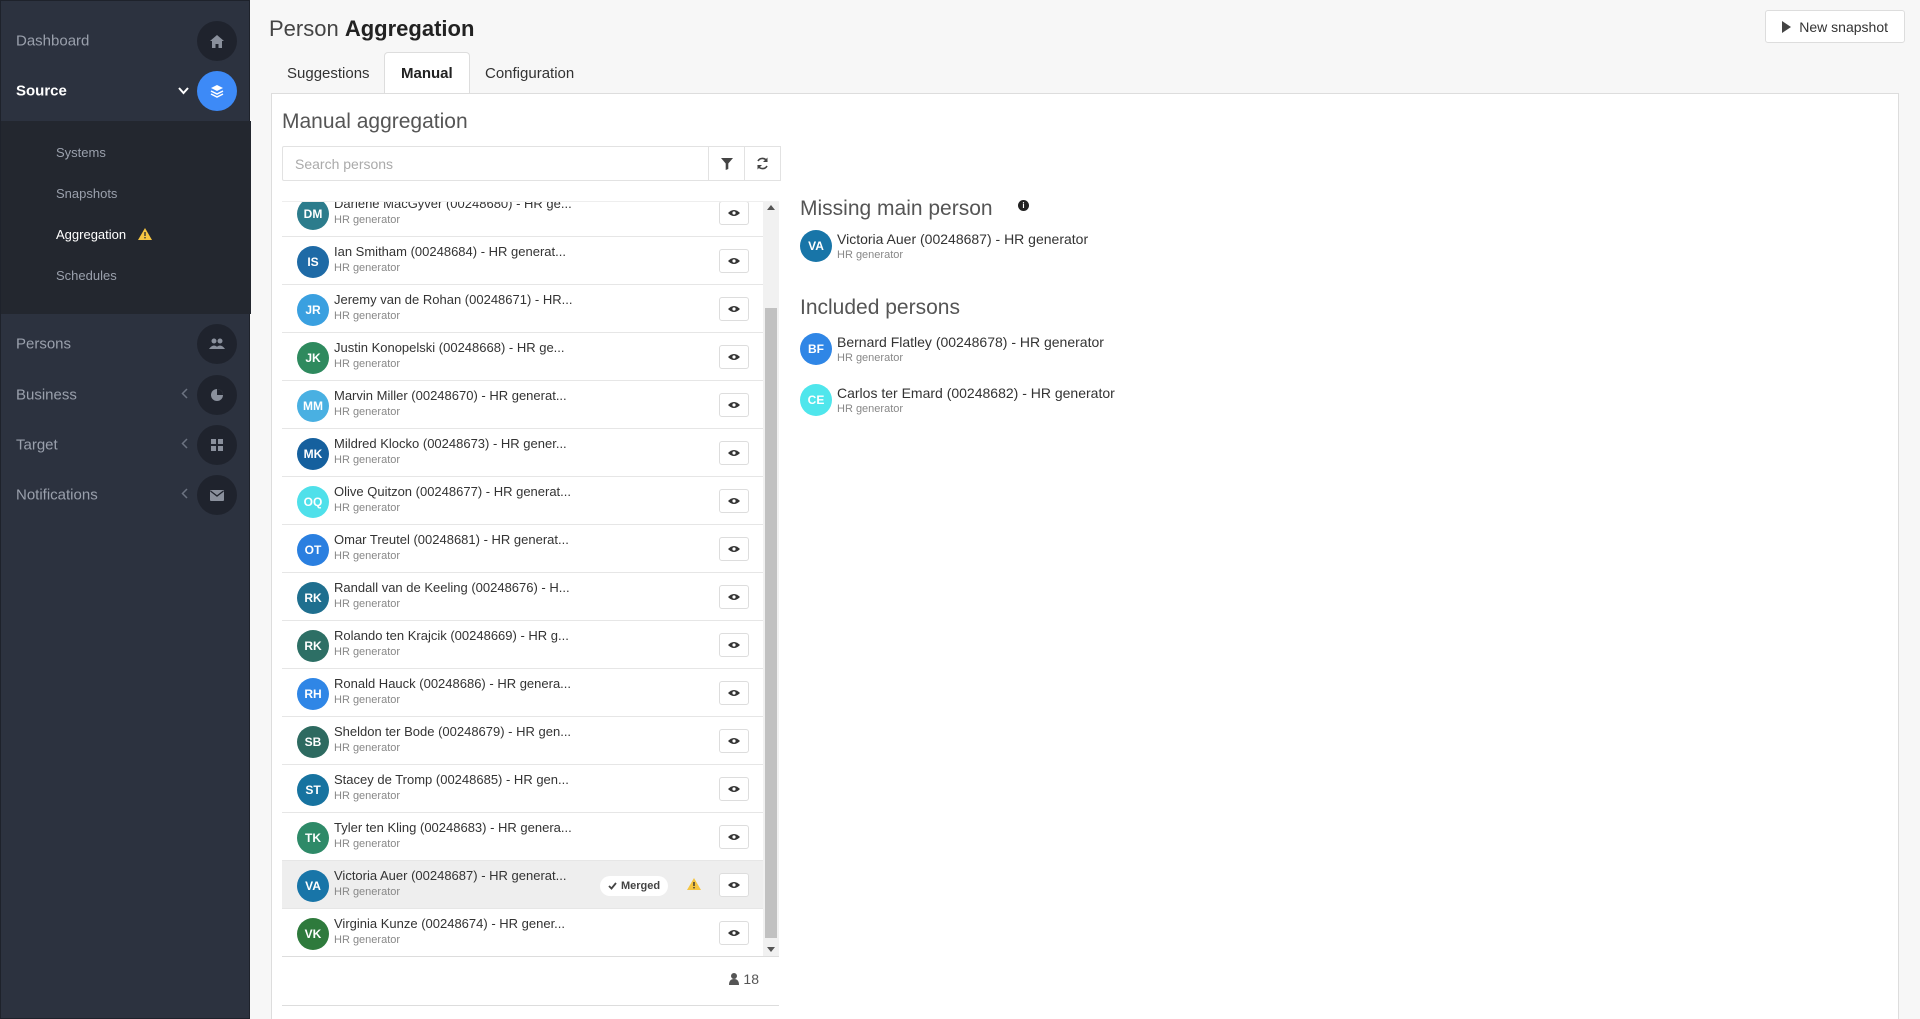  I want to click on avatar: VA, so click(313, 886).